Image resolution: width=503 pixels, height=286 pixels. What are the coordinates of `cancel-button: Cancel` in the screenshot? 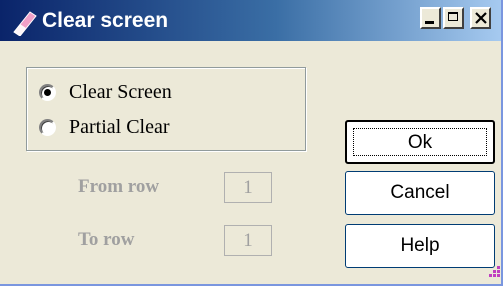 It's located at (420, 193).